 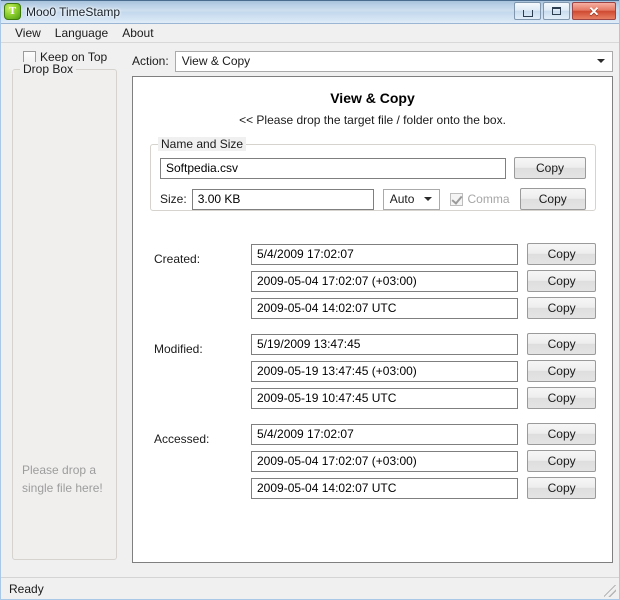 What do you see at coordinates (173, 199) in the screenshot?
I see `size-label: Size:` at bounding box center [173, 199].